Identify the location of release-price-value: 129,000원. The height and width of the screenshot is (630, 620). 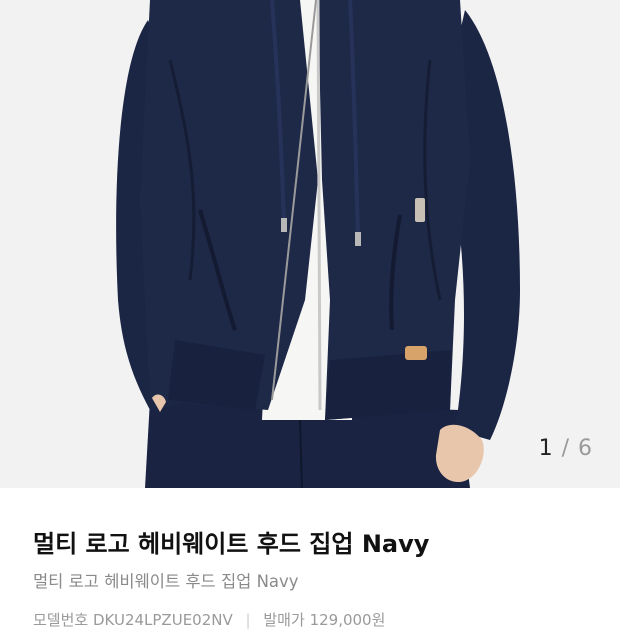
(347, 620).